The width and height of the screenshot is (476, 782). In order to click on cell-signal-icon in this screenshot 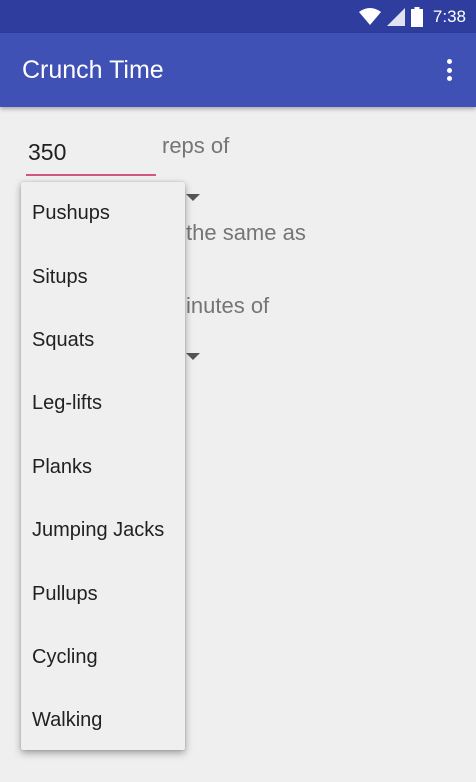, I will do `click(395, 17)`.